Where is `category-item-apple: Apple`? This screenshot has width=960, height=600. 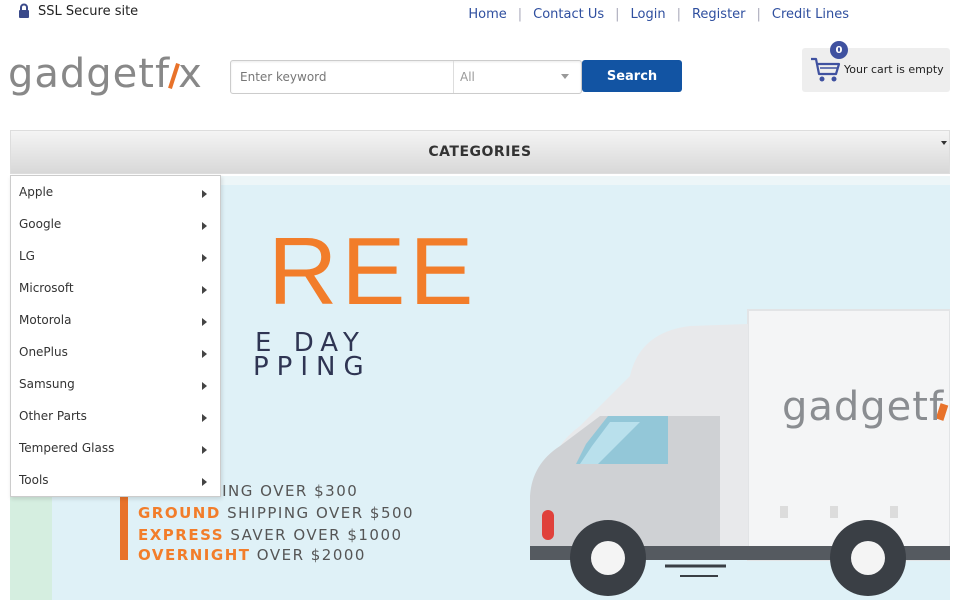 category-item-apple: Apple is located at coordinates (115, 192).